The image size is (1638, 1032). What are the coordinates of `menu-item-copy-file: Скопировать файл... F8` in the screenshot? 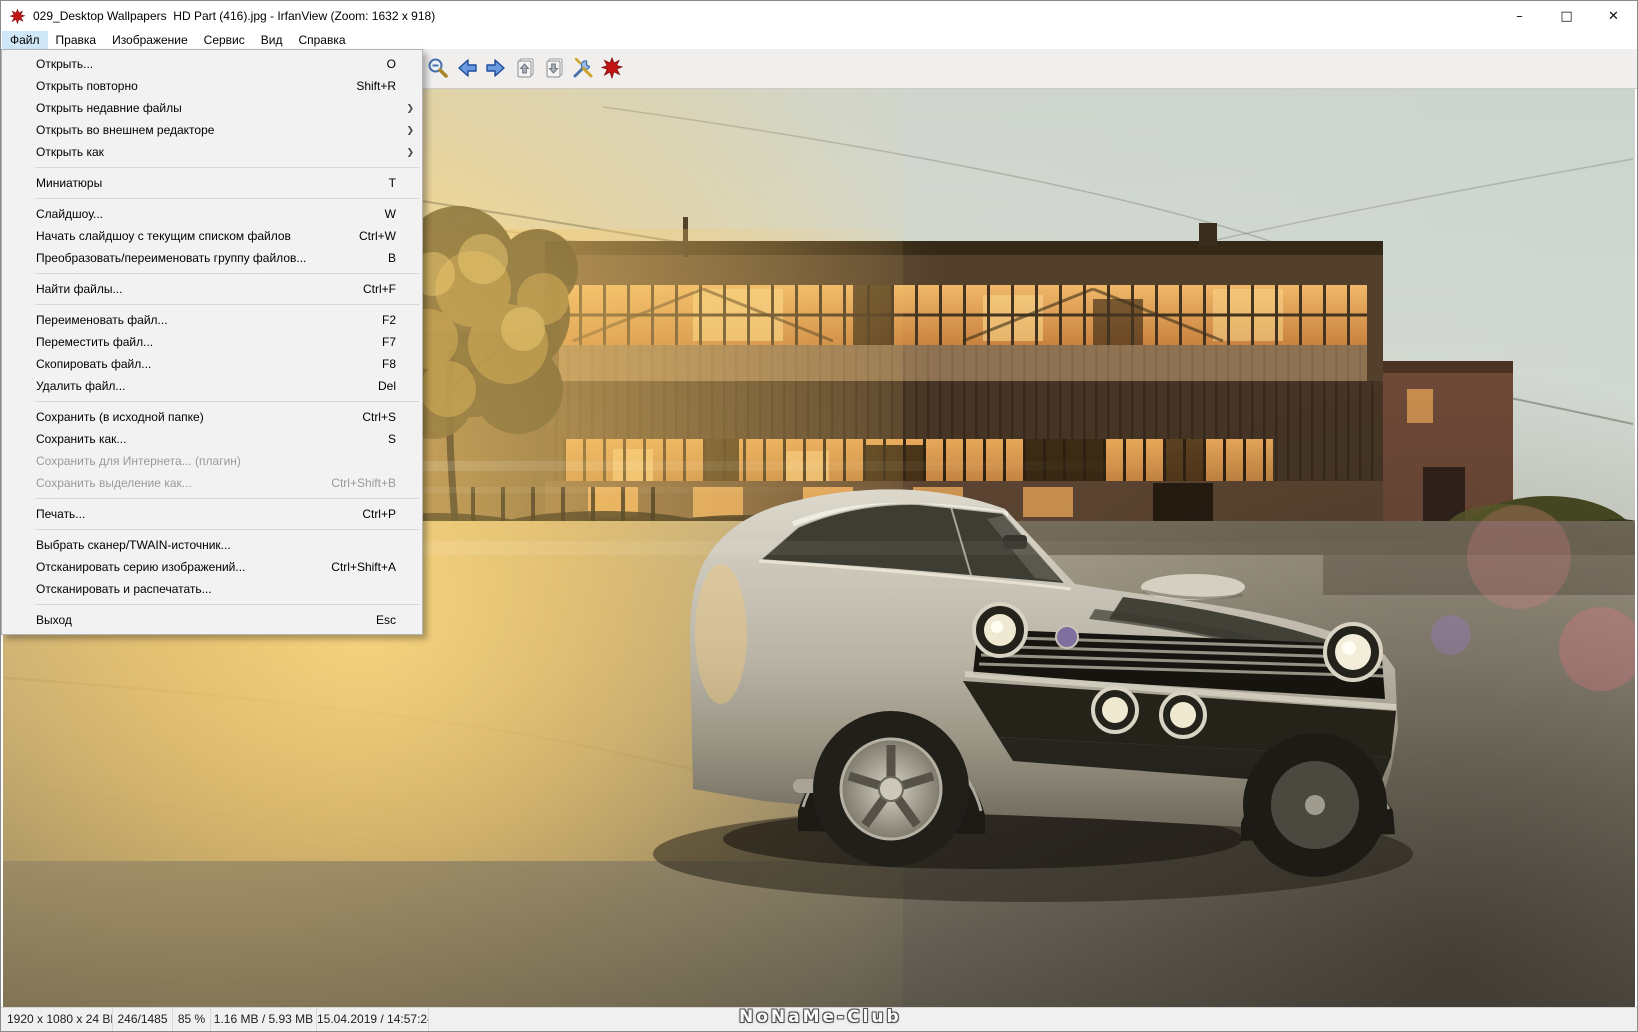 It's located at (212, 364).